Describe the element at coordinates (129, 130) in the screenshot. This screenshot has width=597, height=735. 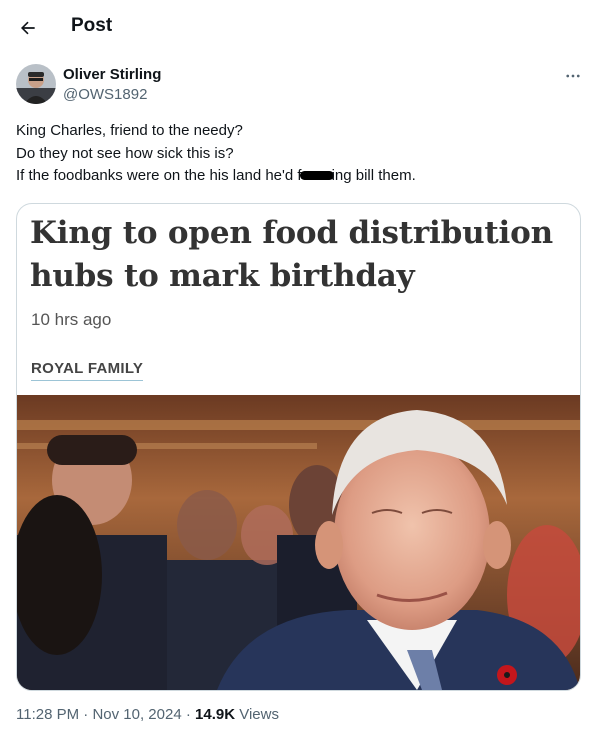
I see `tweet-line-1: King Charles, friend to the needy?` at that location.